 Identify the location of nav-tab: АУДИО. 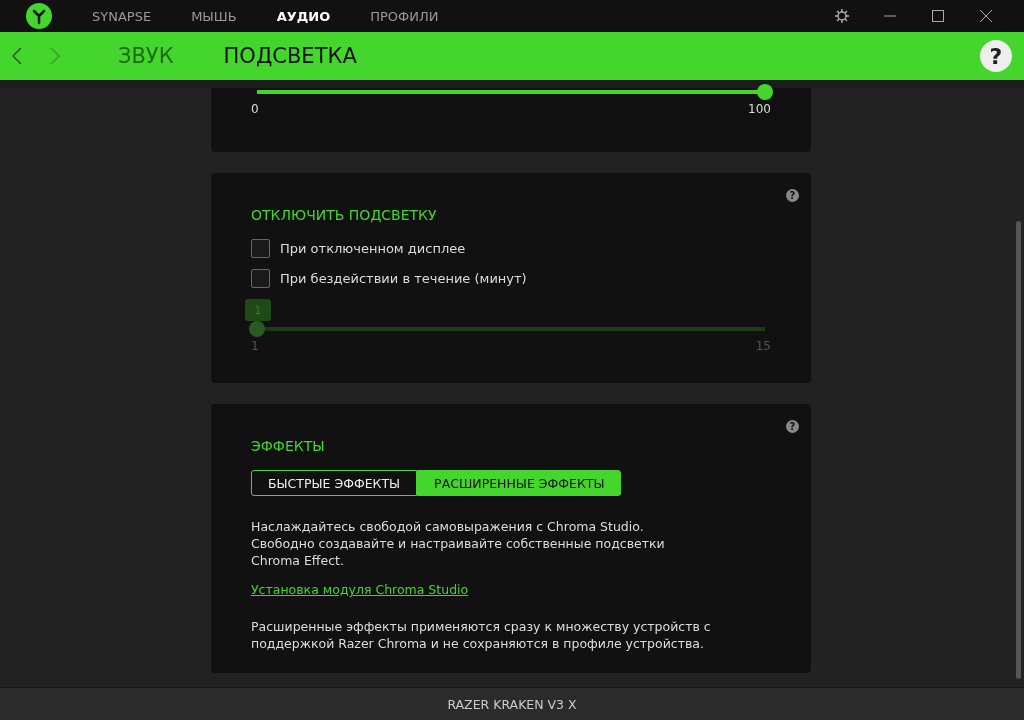
(303, 16).